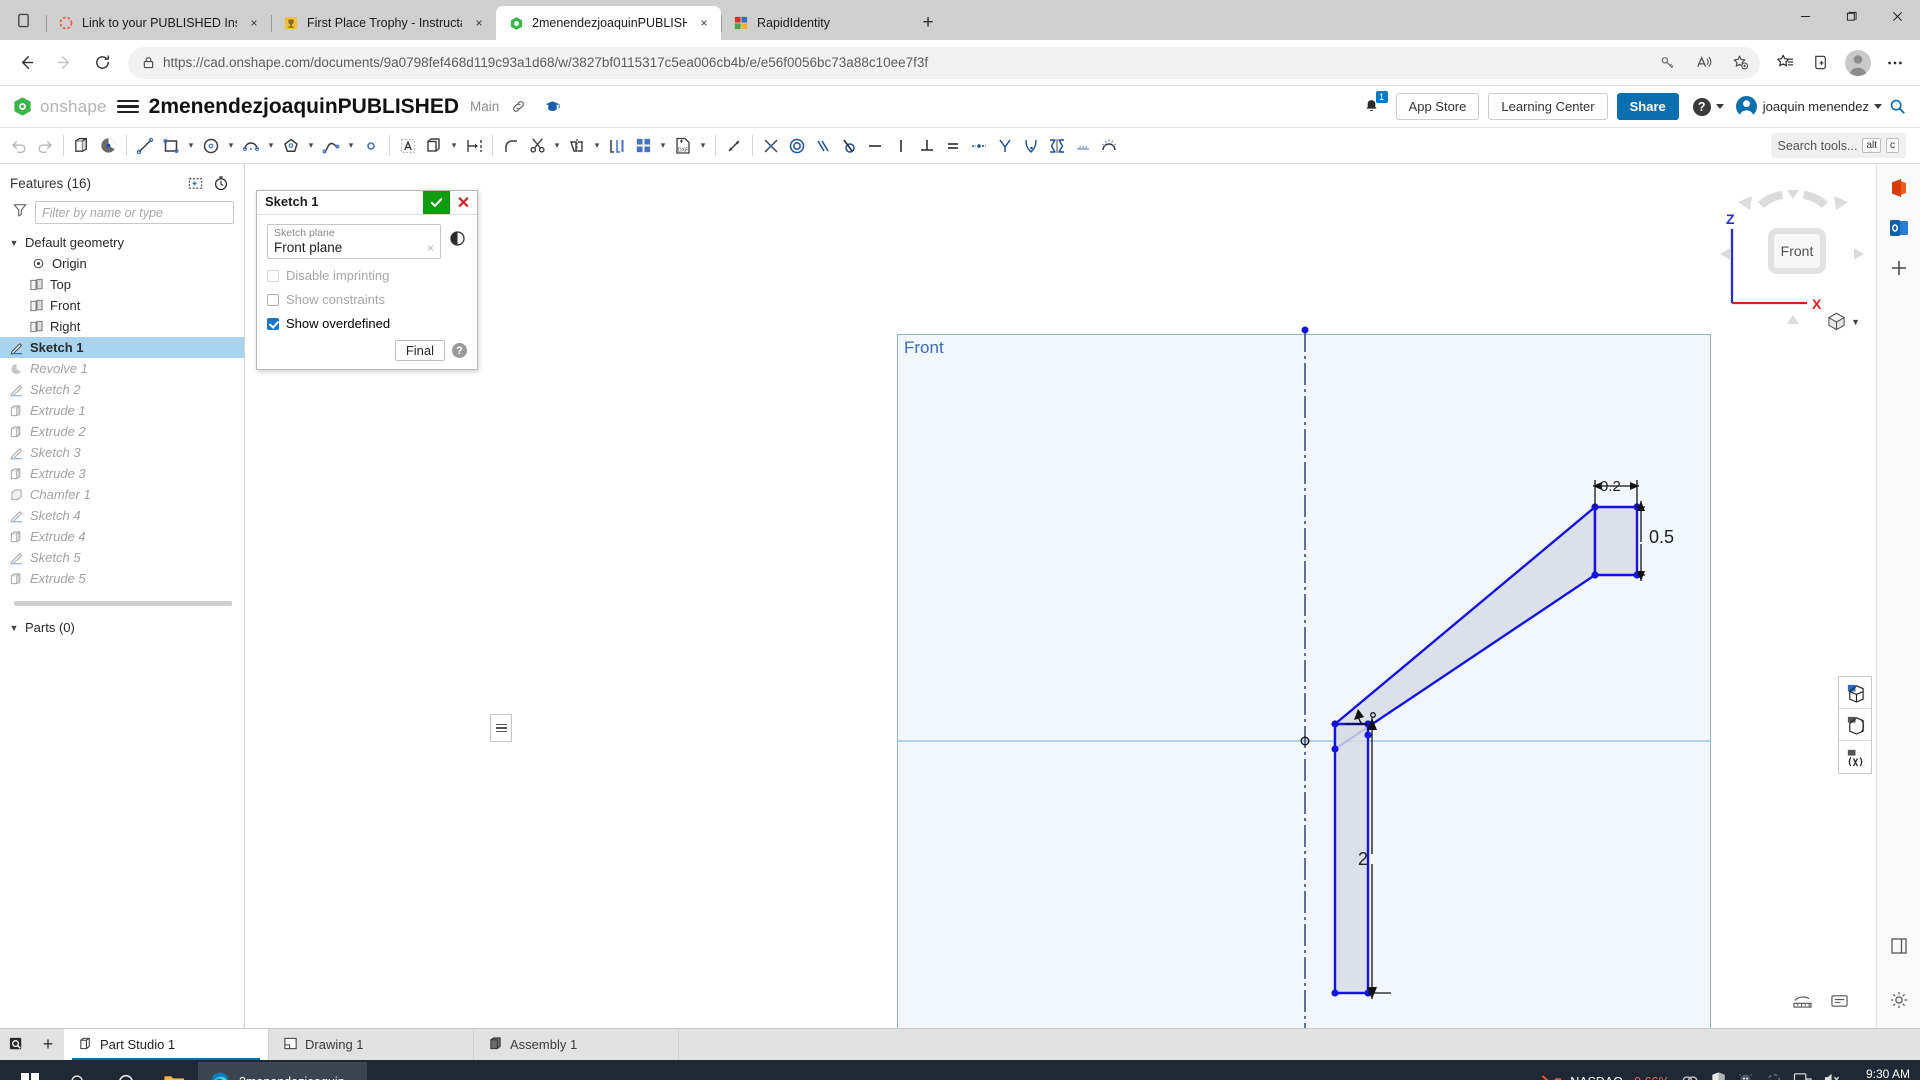 The height and width of the screenshot is (1080, 1920). What do you see at coordinates (60, 106) in the screenshot?
I see `onshape-logo: onshape` at bounding box center [60, 106].